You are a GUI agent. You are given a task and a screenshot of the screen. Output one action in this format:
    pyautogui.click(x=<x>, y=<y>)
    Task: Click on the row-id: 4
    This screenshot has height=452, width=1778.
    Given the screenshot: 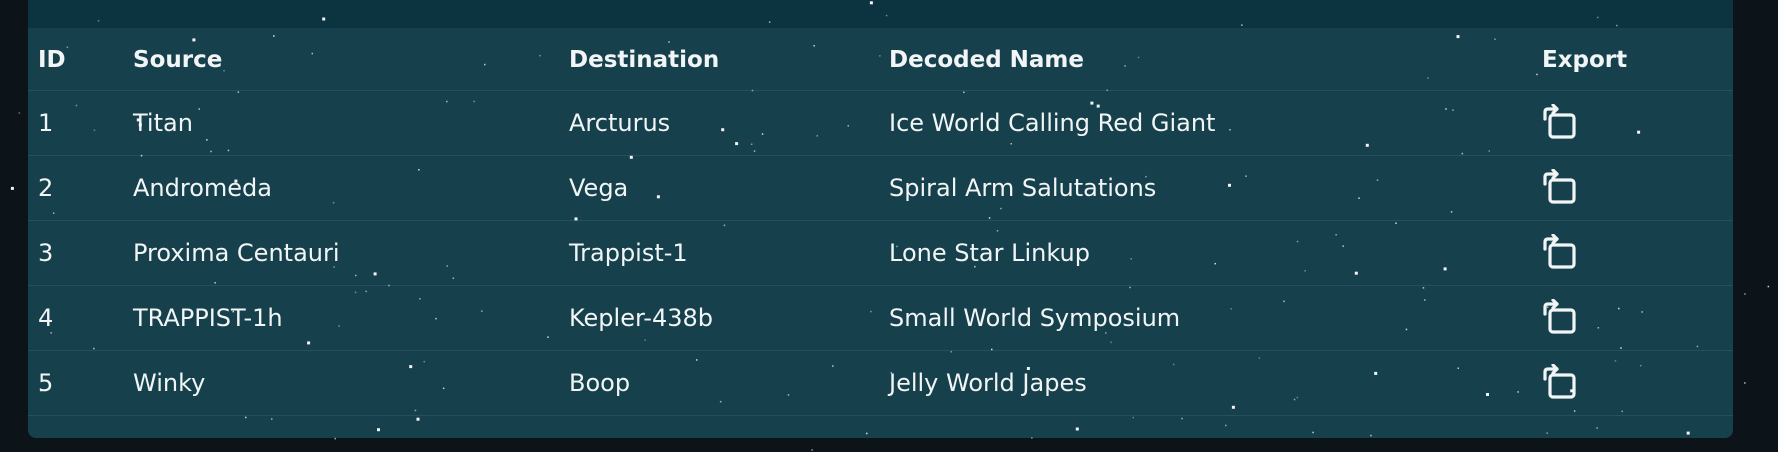 What is the action you would take?
    pyautogui.click(x=46, y=318)
    